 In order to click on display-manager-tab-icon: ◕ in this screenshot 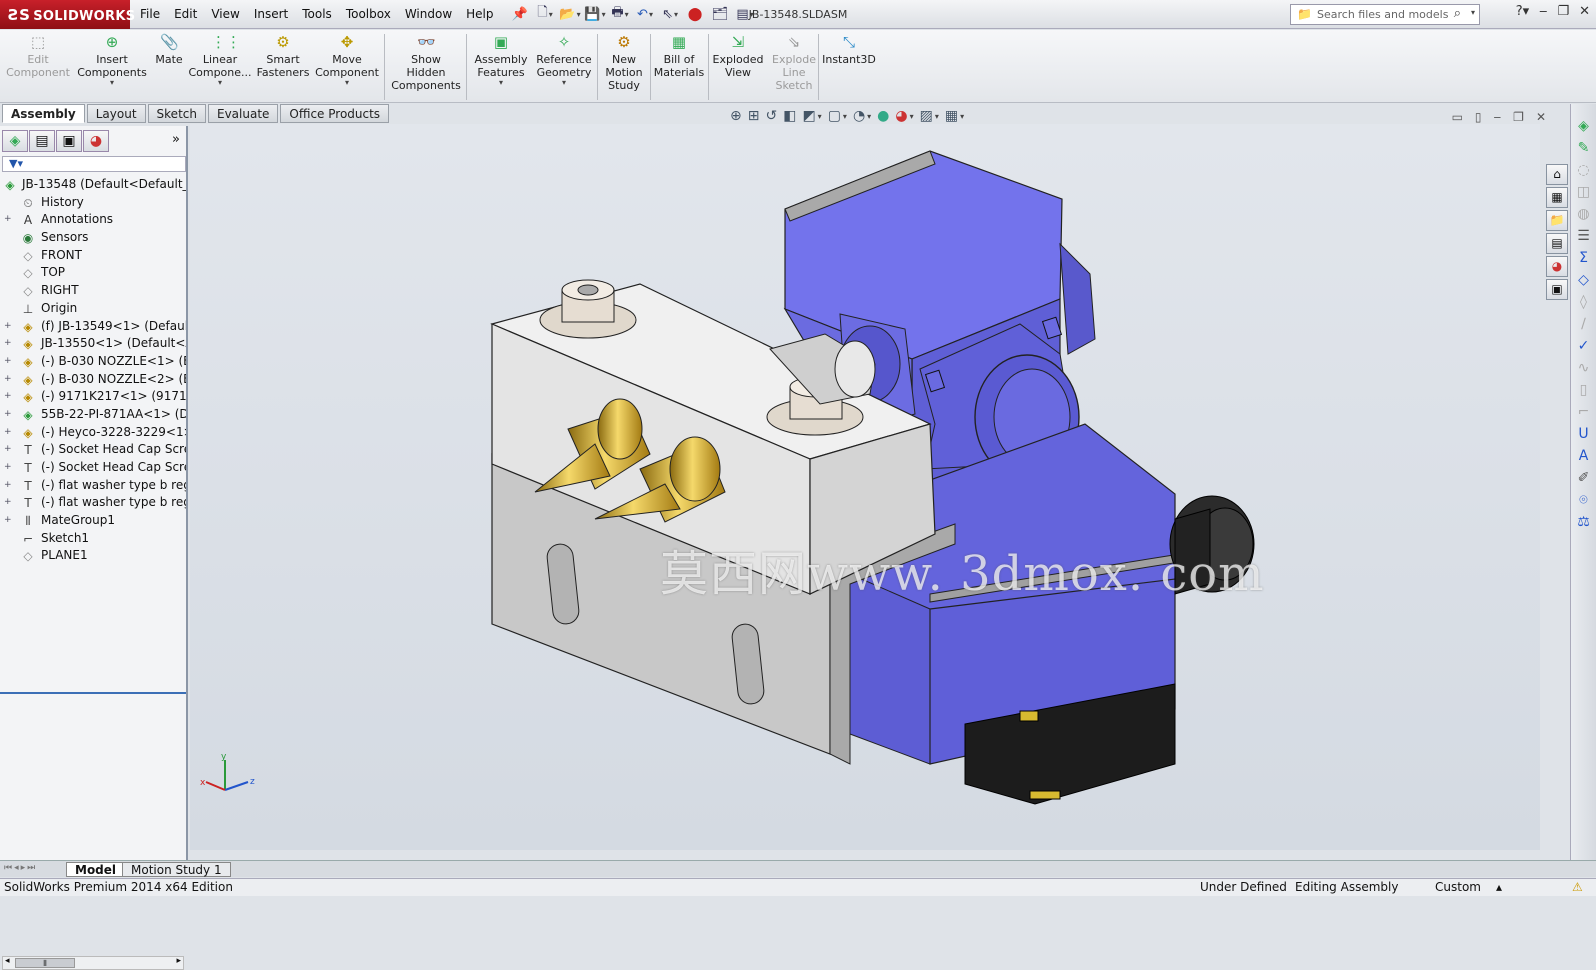, I will do `click(96, 141)`.